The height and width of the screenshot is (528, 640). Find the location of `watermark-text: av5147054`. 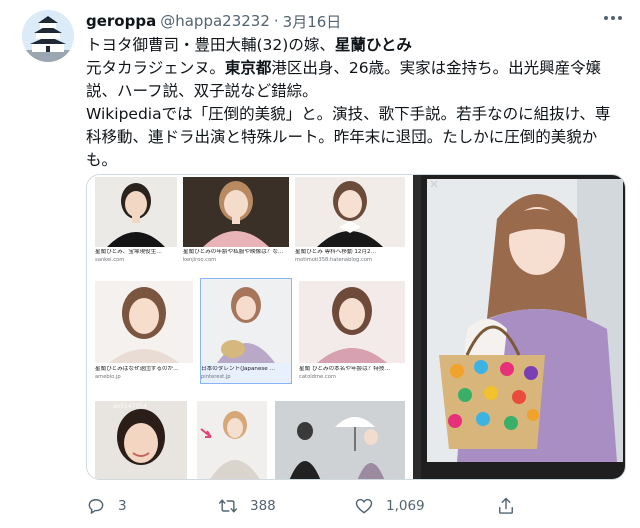

watermark-text: av5147054 is located at coordinates (130, 406).